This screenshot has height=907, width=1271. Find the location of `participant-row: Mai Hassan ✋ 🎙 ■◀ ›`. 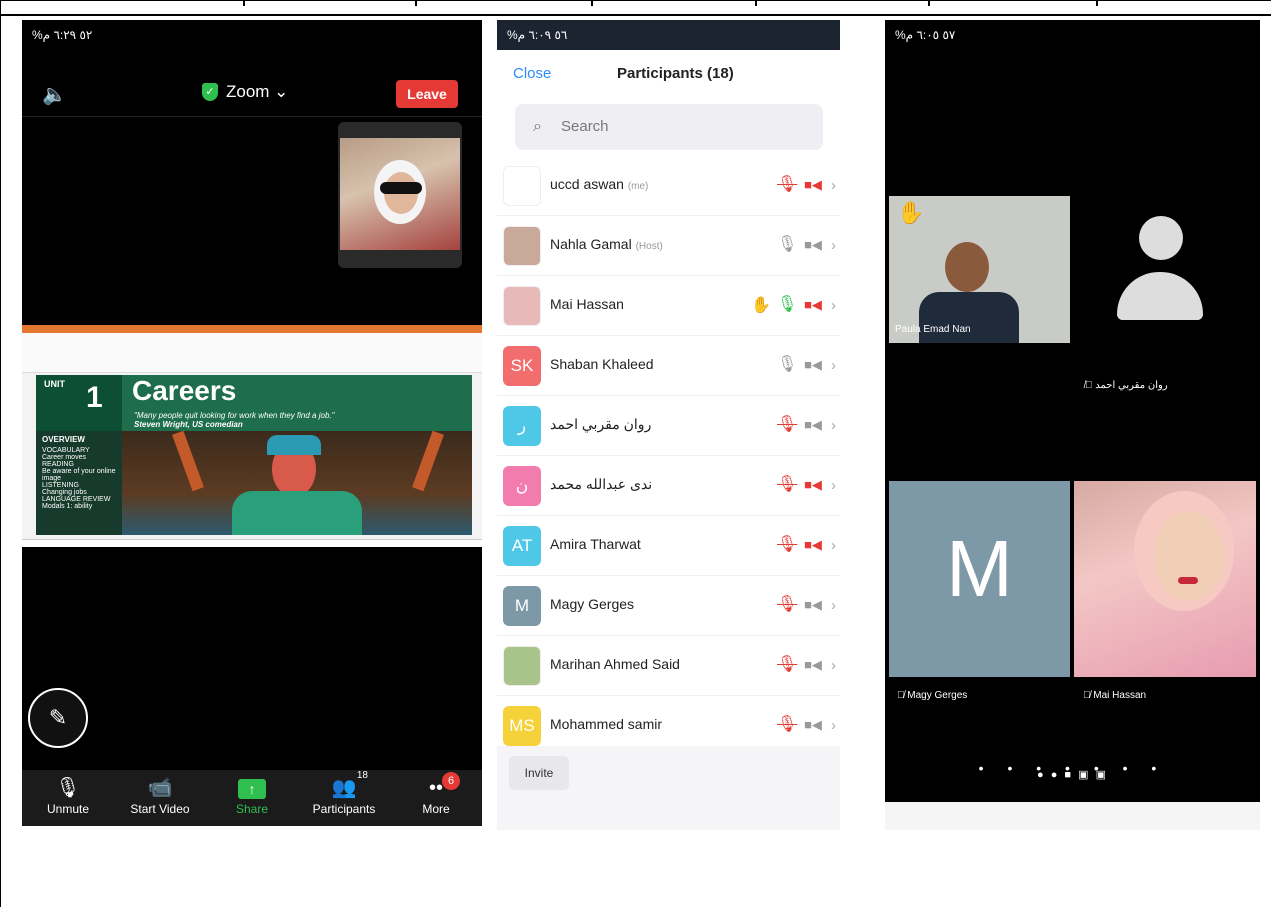

participant-row: Mai Hassan ✋ 🎙 ■◀ › is located at coordinates (668, 306).